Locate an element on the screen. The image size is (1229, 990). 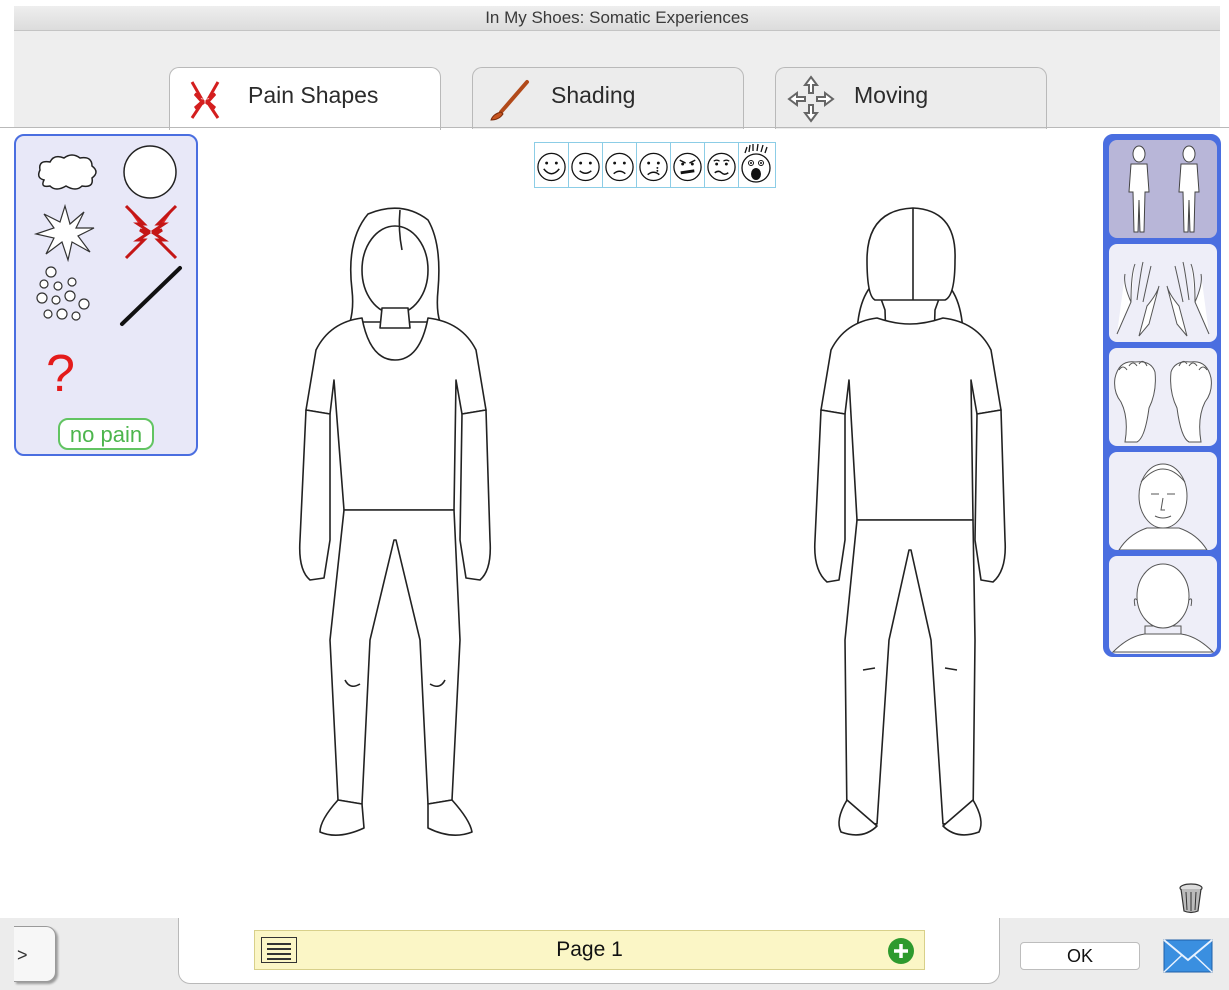
full-body-thumbnail-icon is located at coordinates (1164, 189).